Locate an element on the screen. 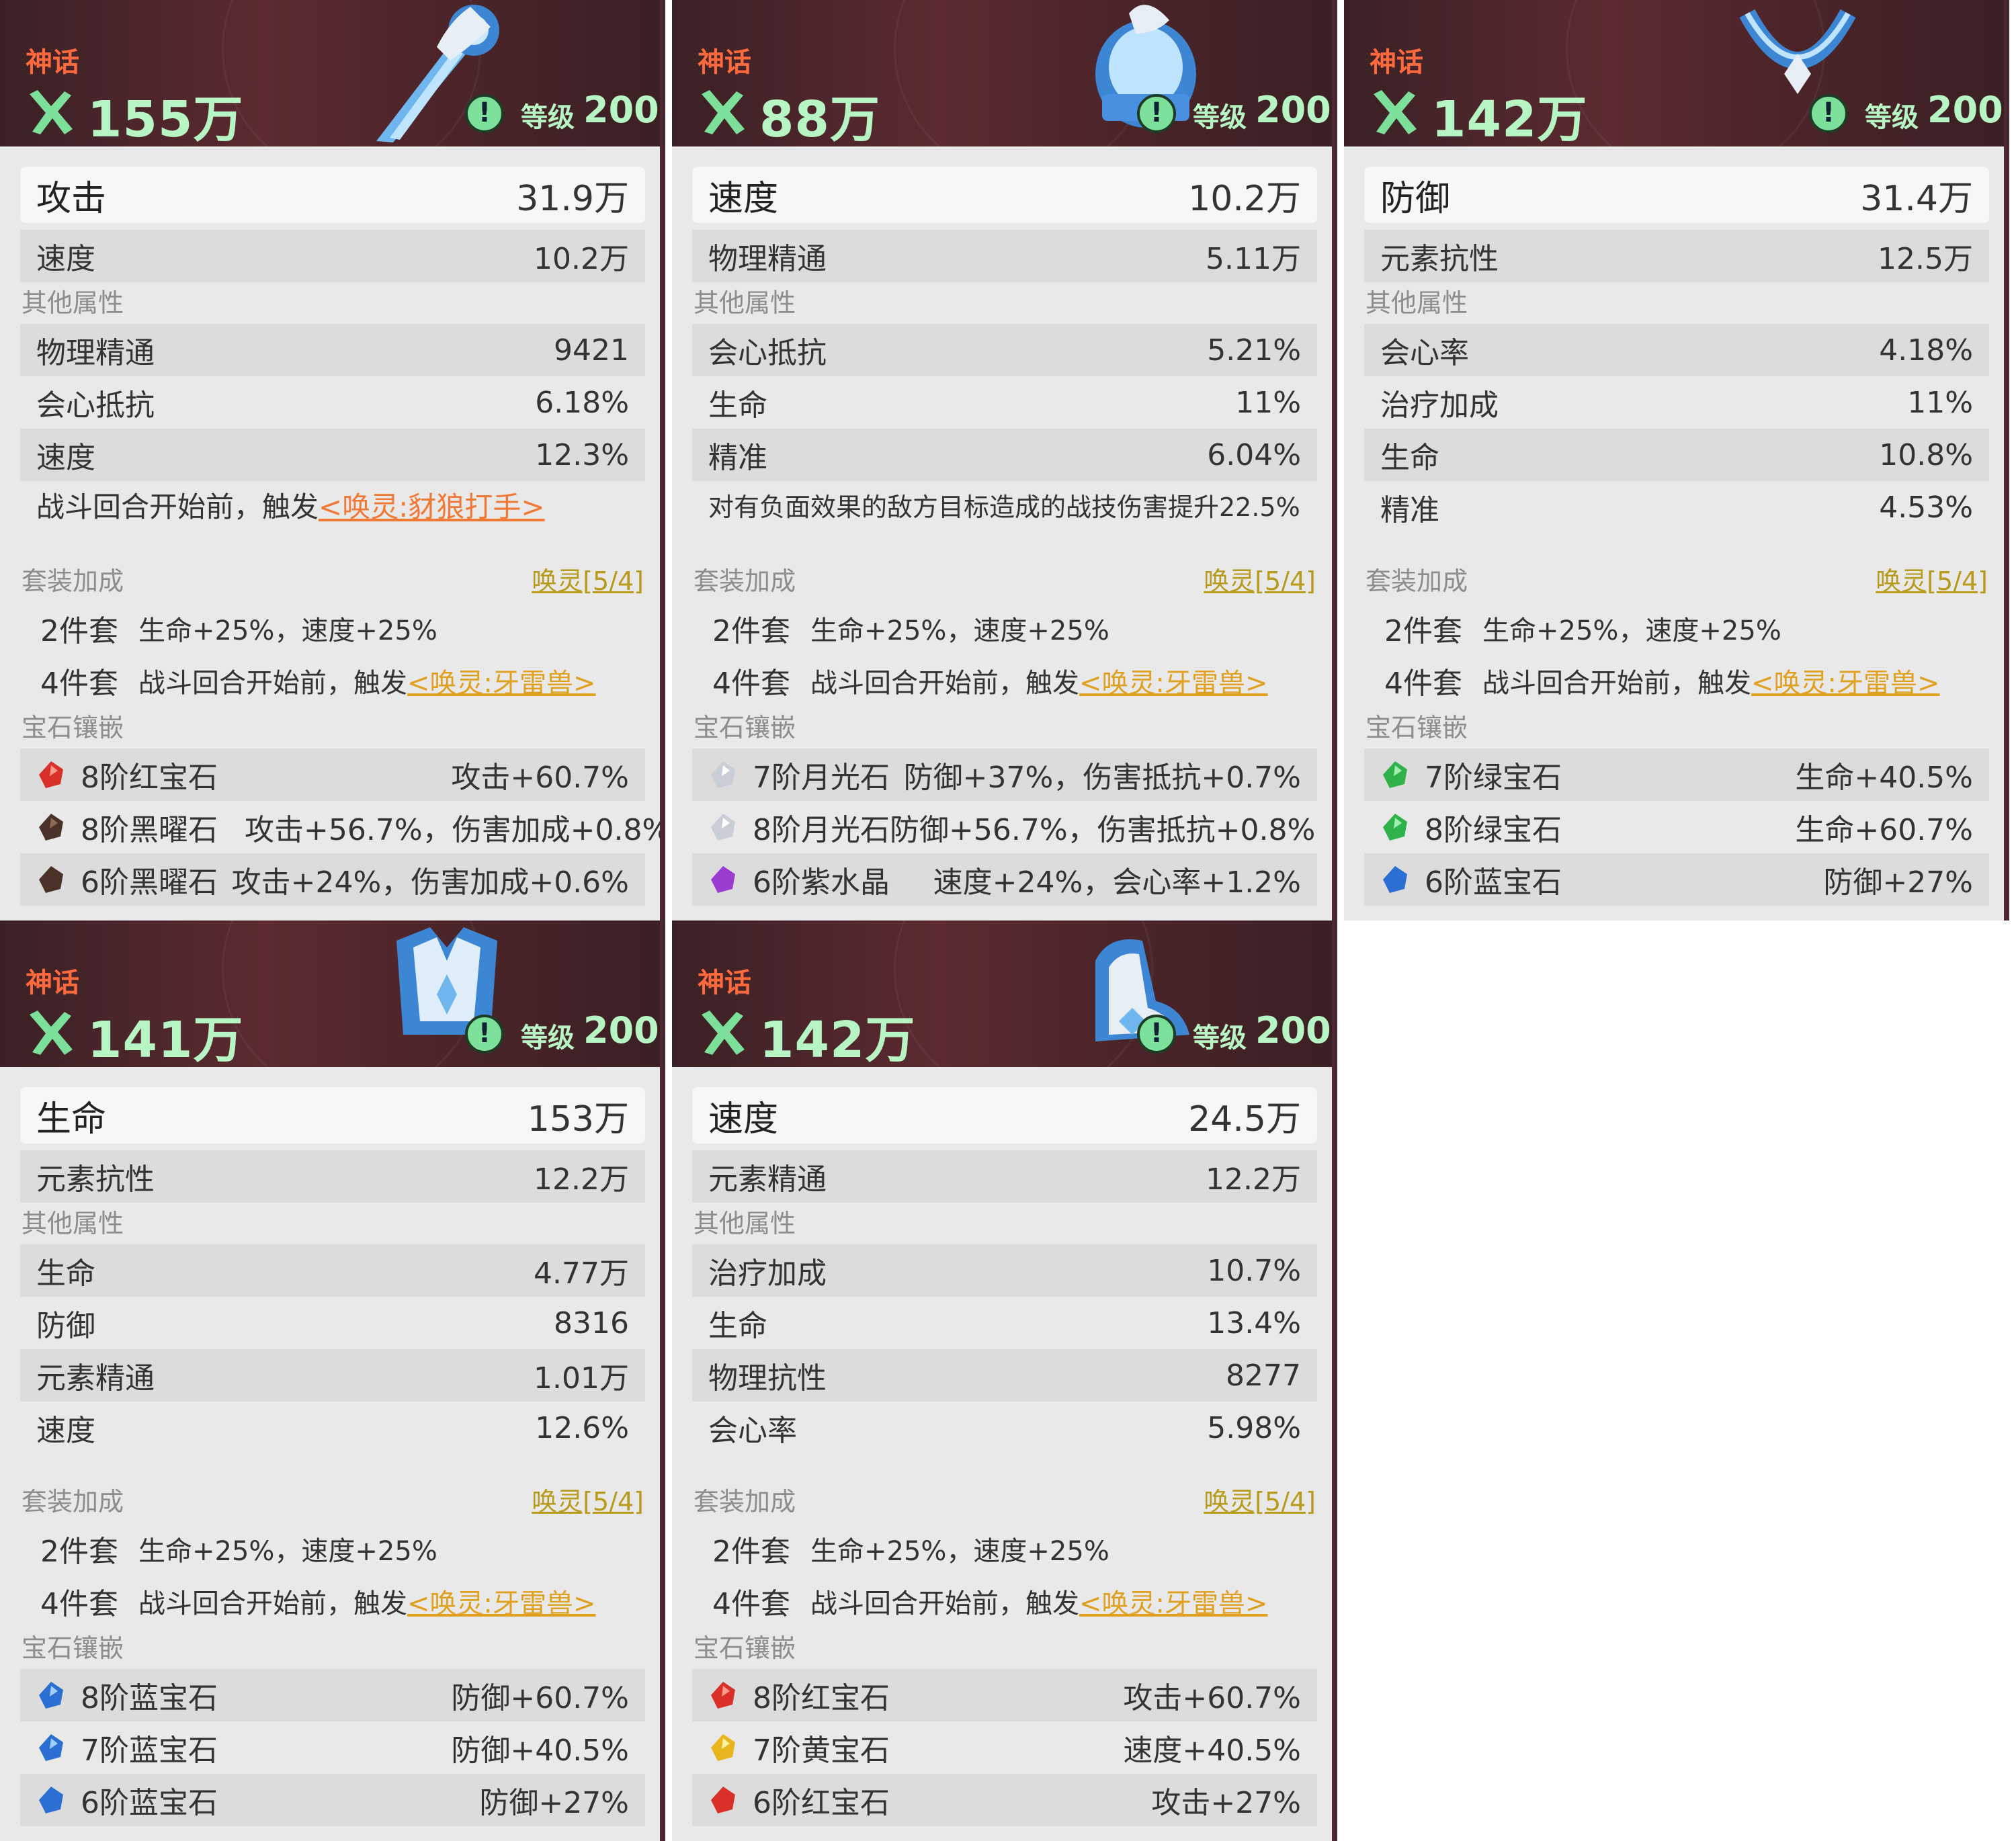 This screenshot has width=2016, height=1841. moonstone-gem-icon is located at coordinates (723, 827).